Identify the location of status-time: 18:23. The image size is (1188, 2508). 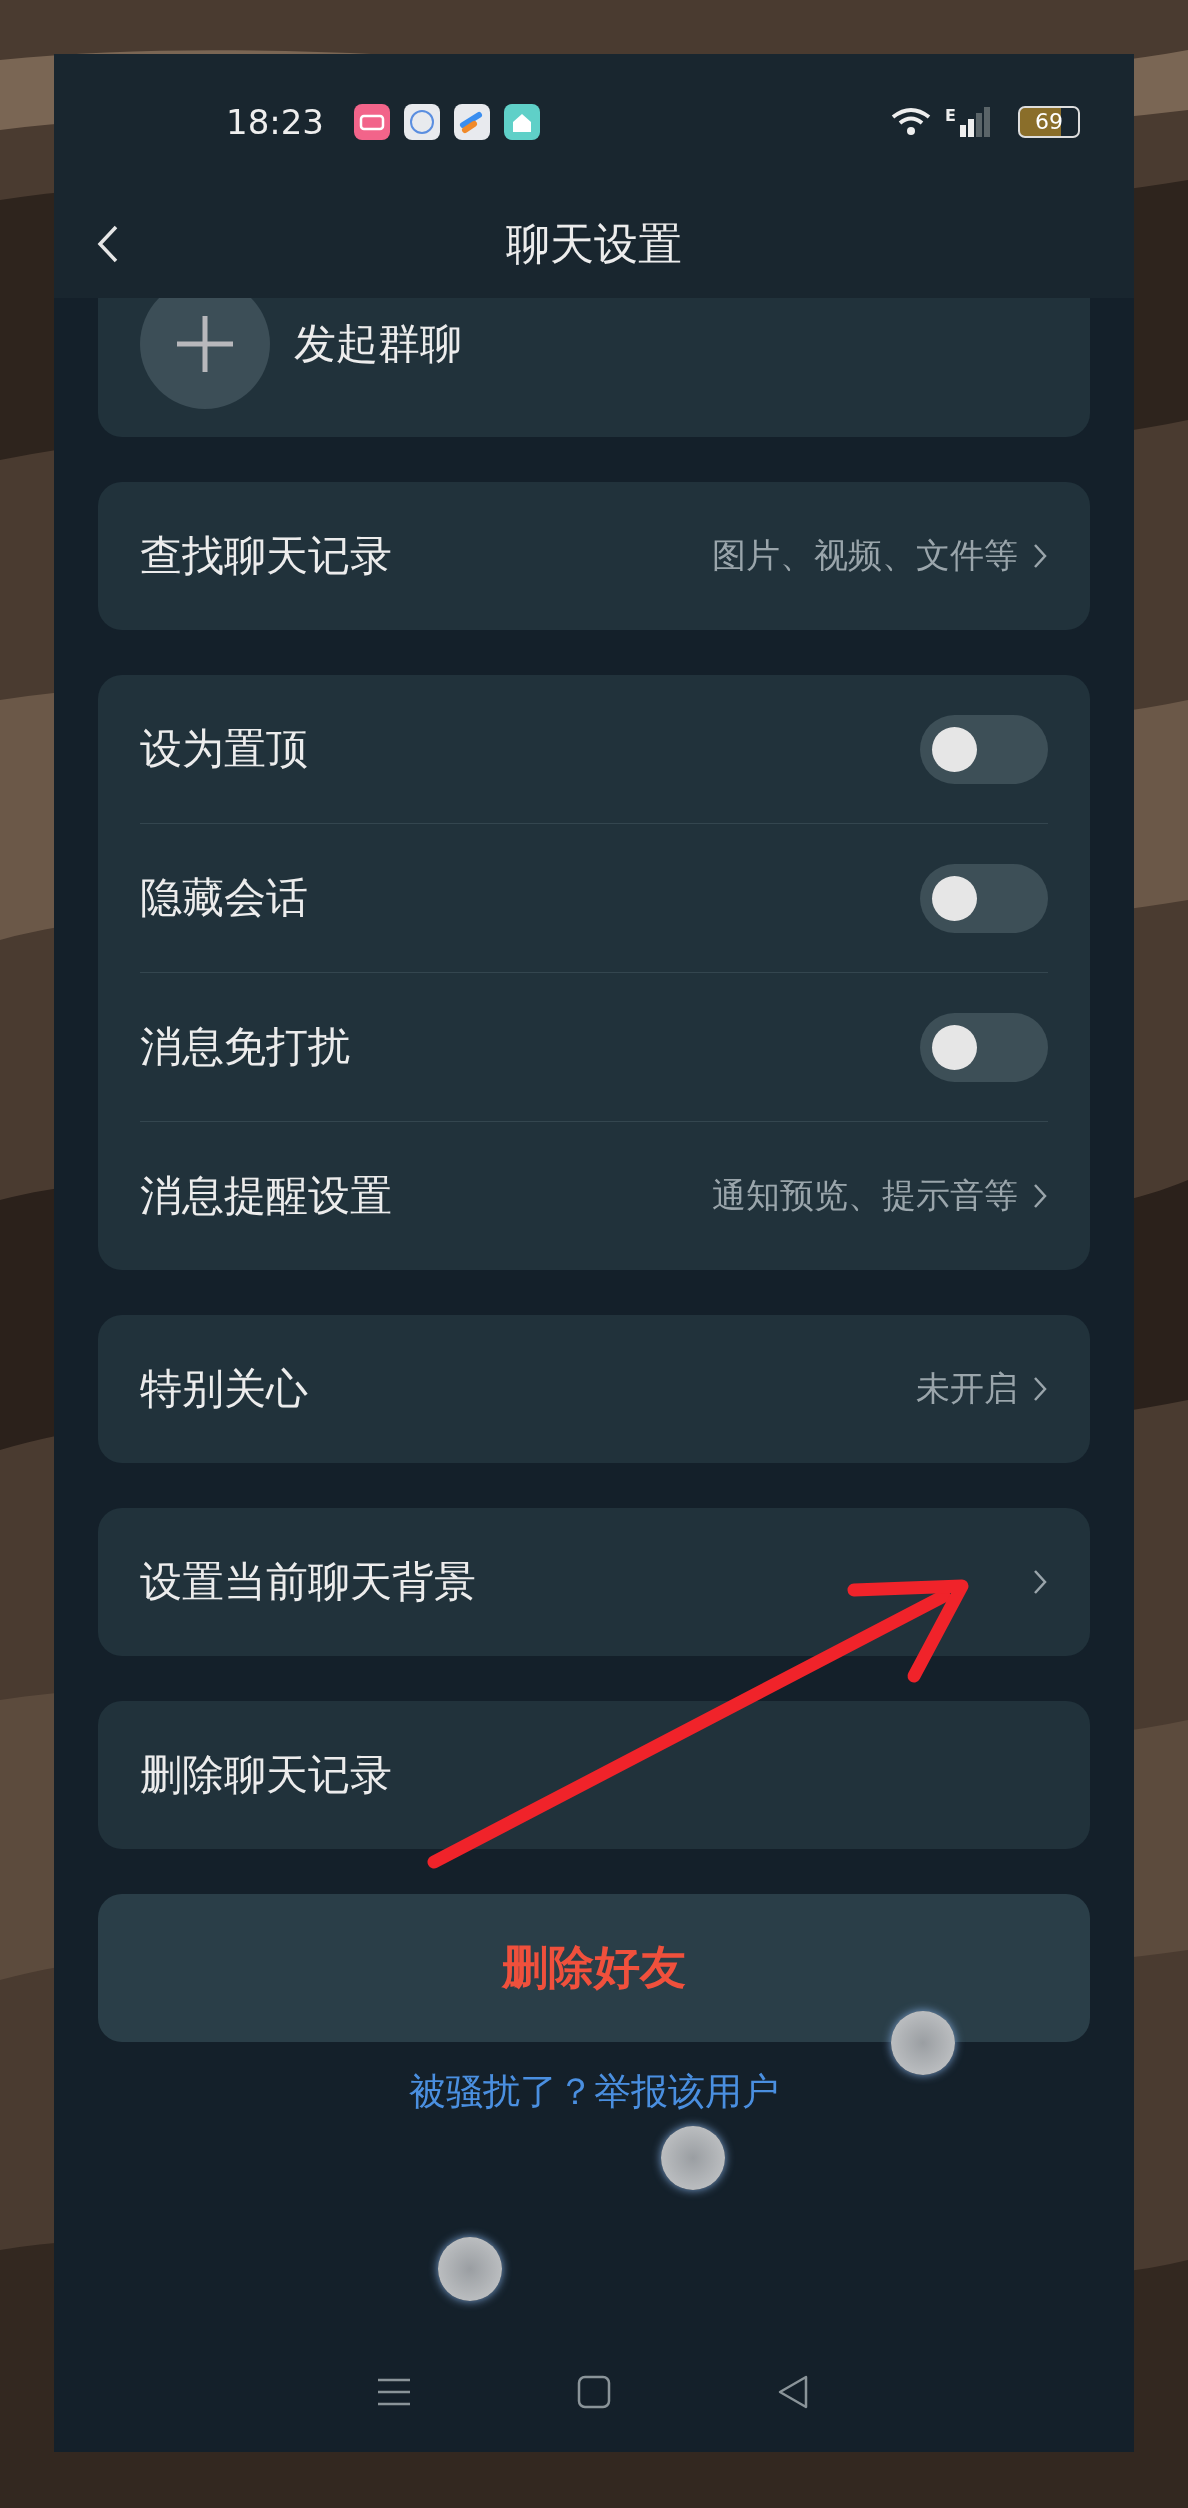
(275, 122).